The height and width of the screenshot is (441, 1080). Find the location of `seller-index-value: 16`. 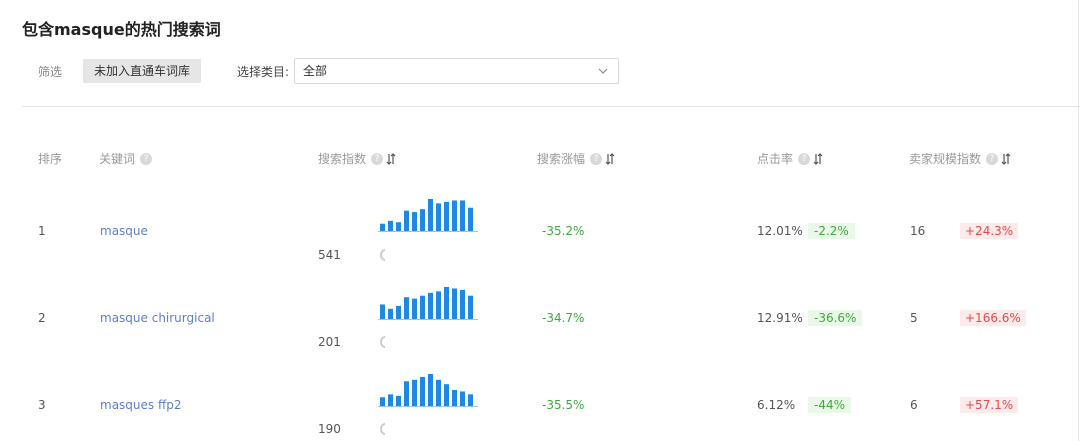

seller-index-value: 16 is located at coordinates (918, 231).